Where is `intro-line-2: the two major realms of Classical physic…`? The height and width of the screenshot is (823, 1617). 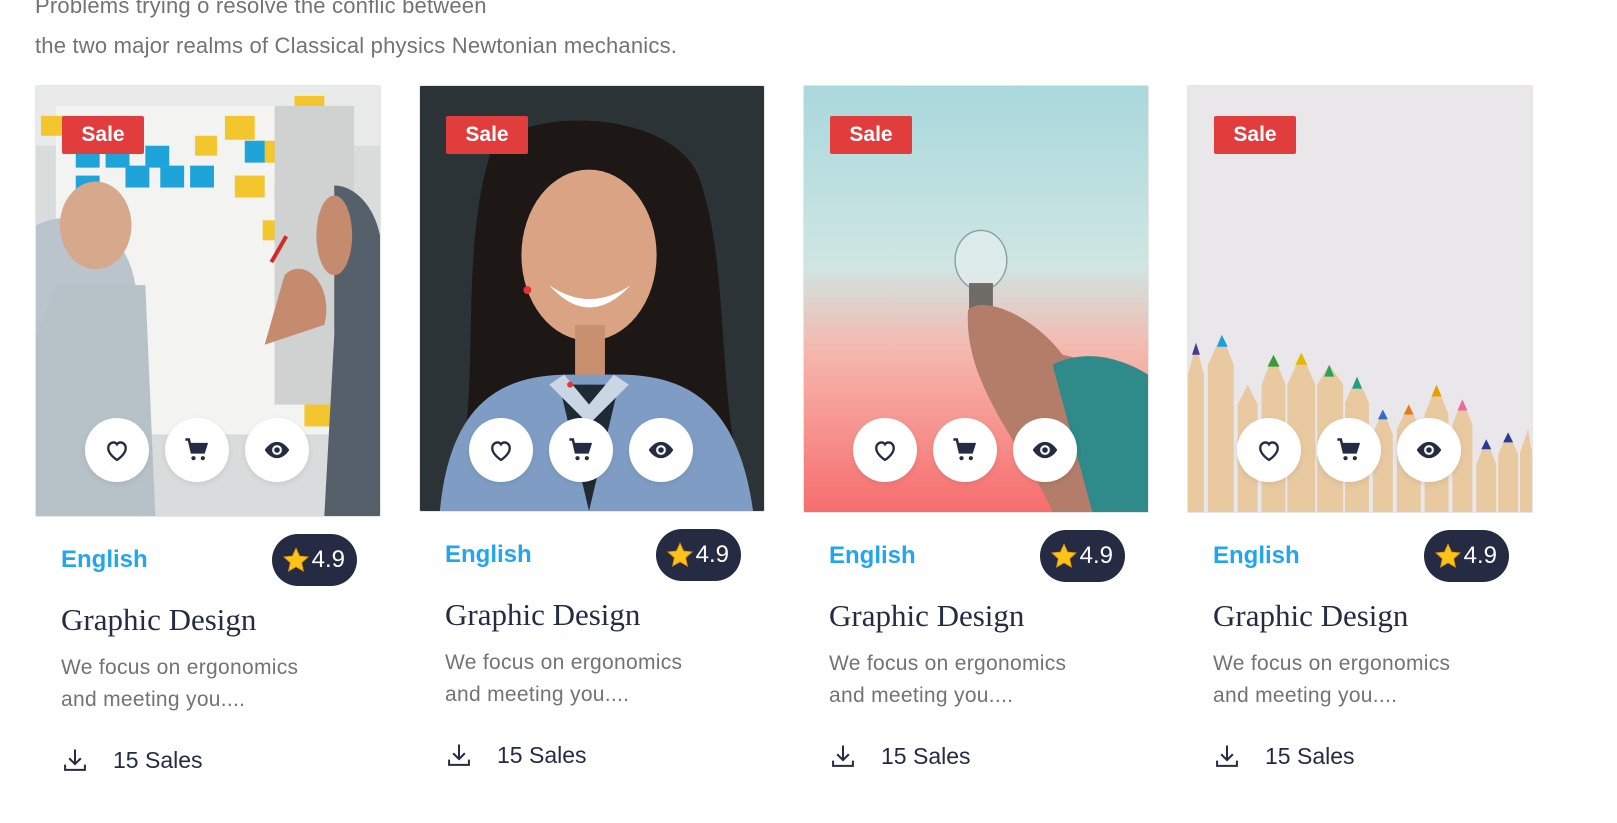 intro-line-2: the two major realms of Classical physic… is located at coordinates (356, 45).